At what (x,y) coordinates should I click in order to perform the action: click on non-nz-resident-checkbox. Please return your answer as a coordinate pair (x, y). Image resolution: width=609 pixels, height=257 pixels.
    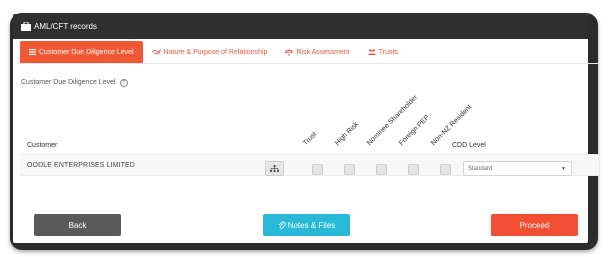
    Looking at the image, I should click on (445, 169).